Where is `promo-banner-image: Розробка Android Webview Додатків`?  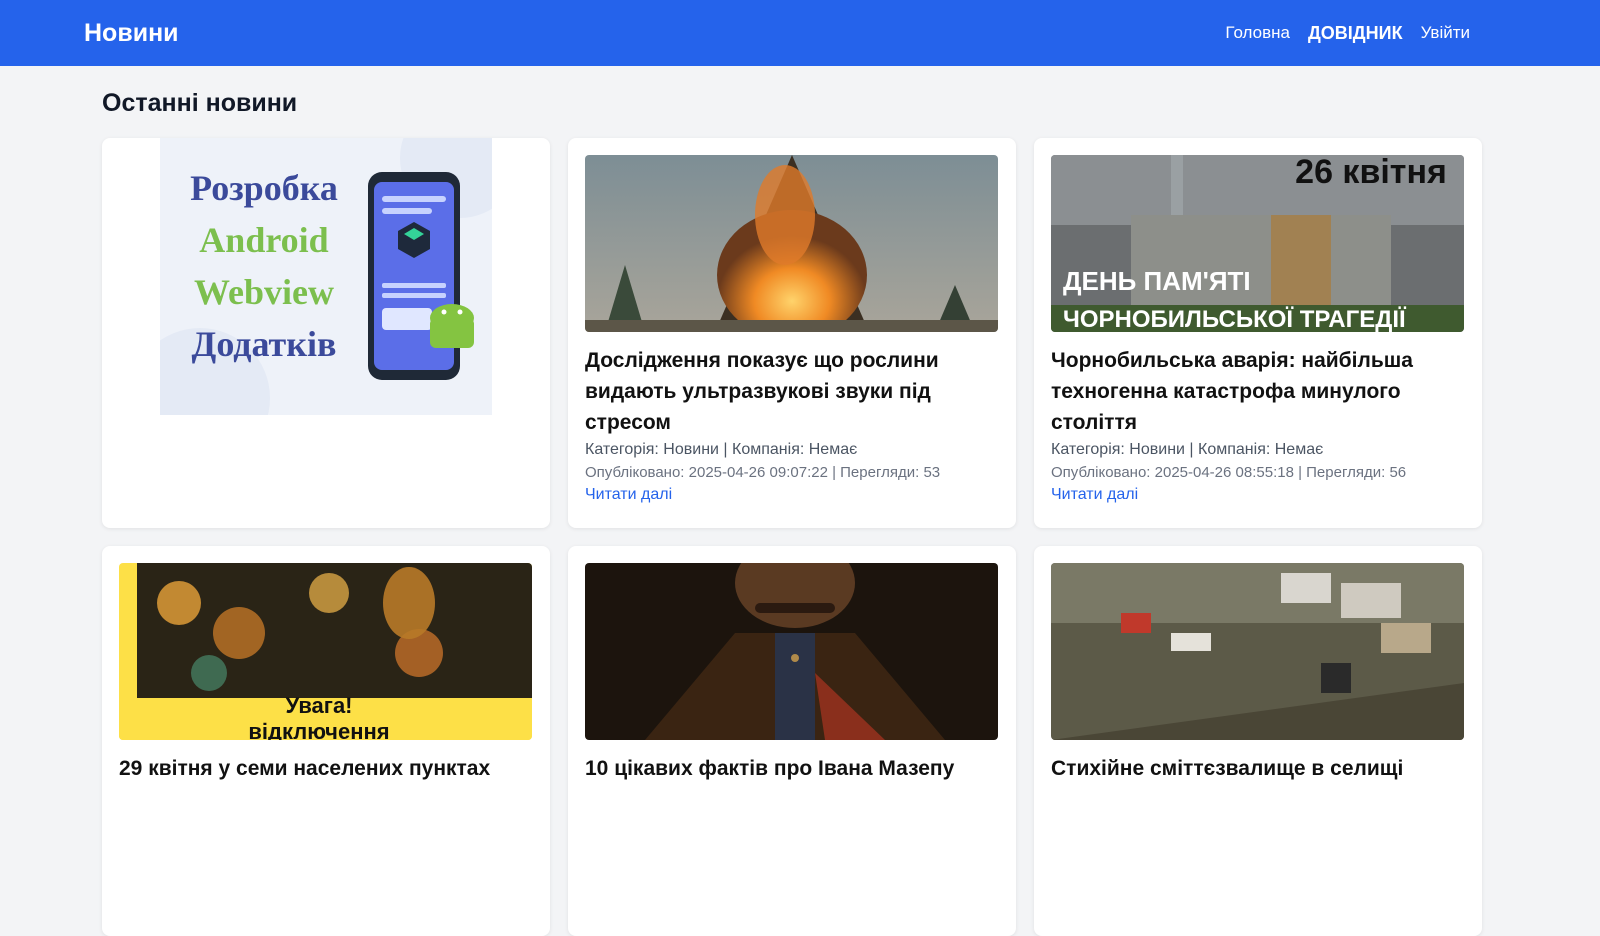 promo-banner-image: Розробка Android Webview Додатків is located at coordinates (325, 303).